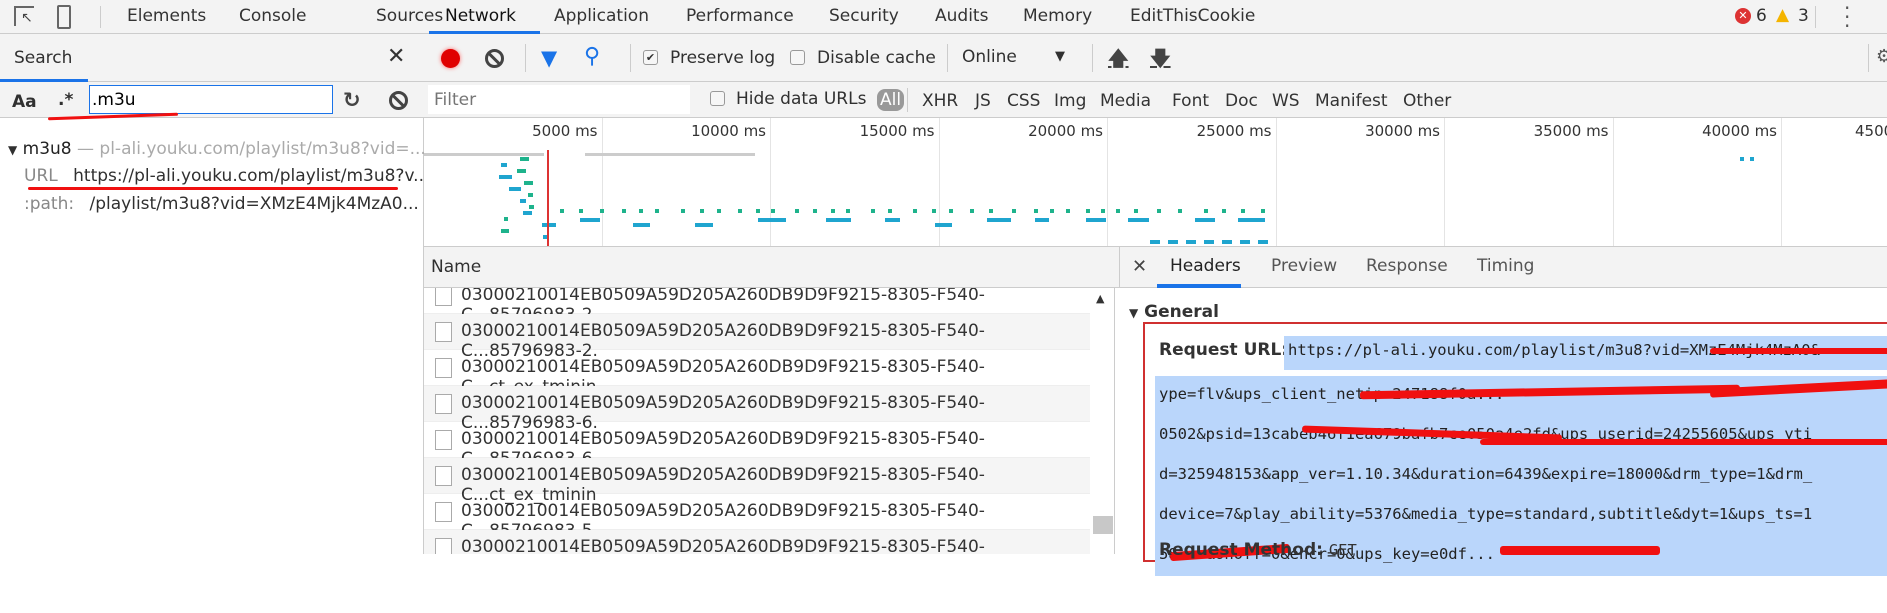 Image resolution: width=1887 pixels, height=613 pixels. Describe the element at coordinates (717, 98) in the screenshot. I see `hide-data-urls-checkbox` at that location.